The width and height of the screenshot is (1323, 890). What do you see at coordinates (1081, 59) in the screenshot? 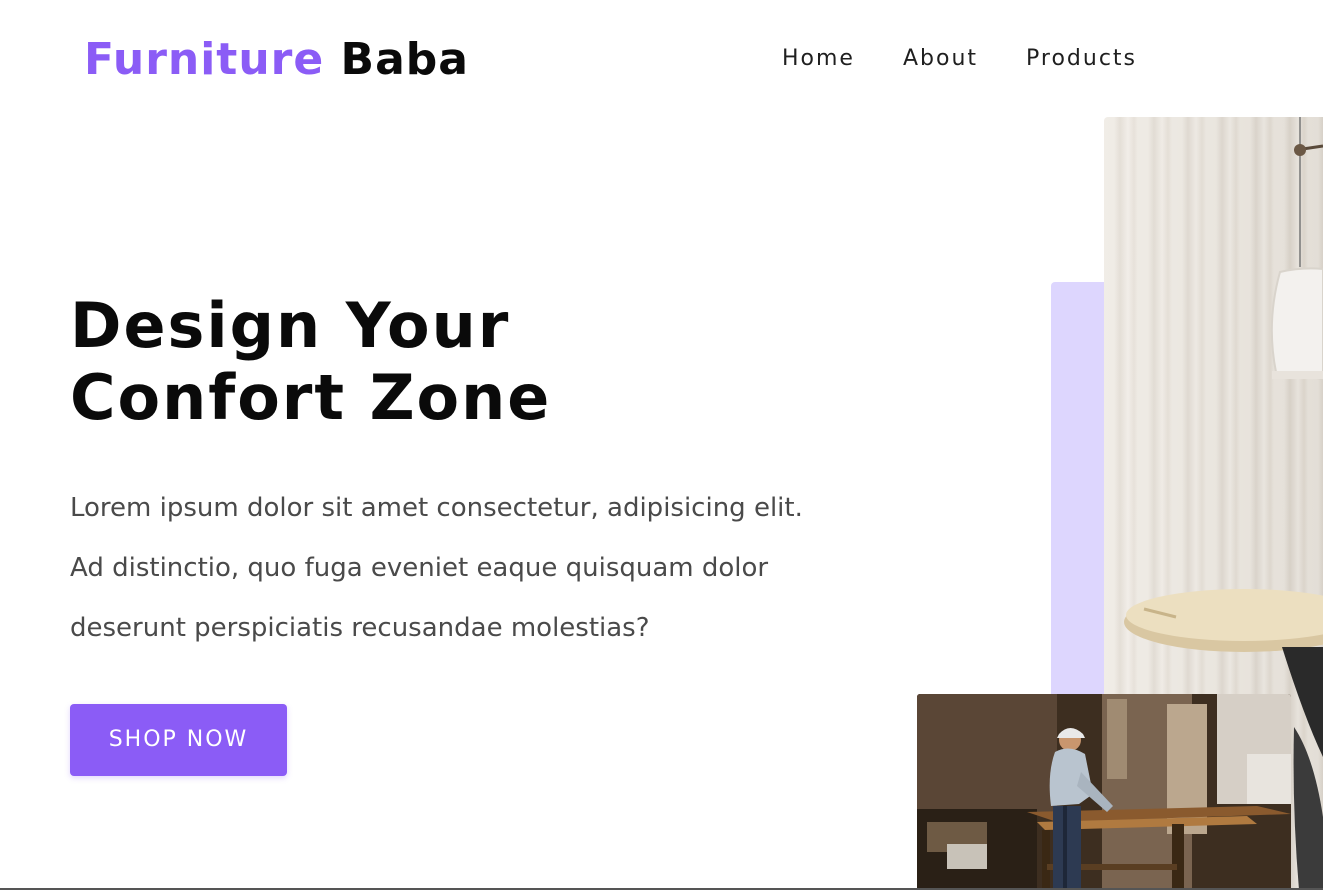
I see `nav-item-products: Products` at bounding box center [1081, 59].